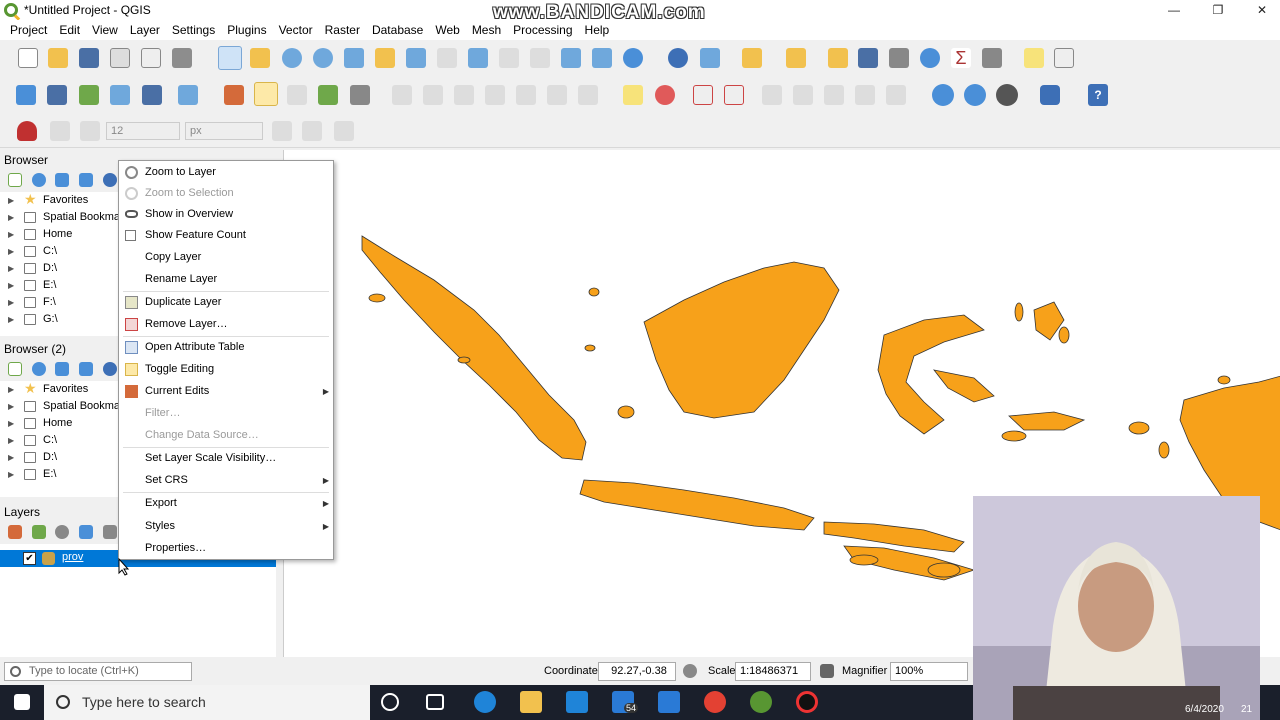 The width and height of the screenshot is (1280, 720). I want to click on zoom-to-layer-icon, so click(416, 58).